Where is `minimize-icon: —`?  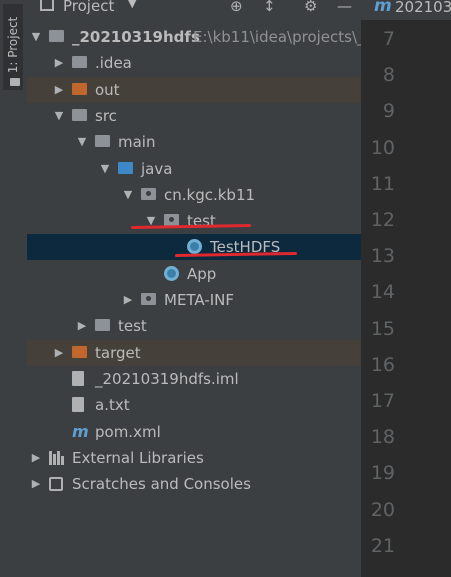 minimize-icon: — is located at coordinates (344, 7).